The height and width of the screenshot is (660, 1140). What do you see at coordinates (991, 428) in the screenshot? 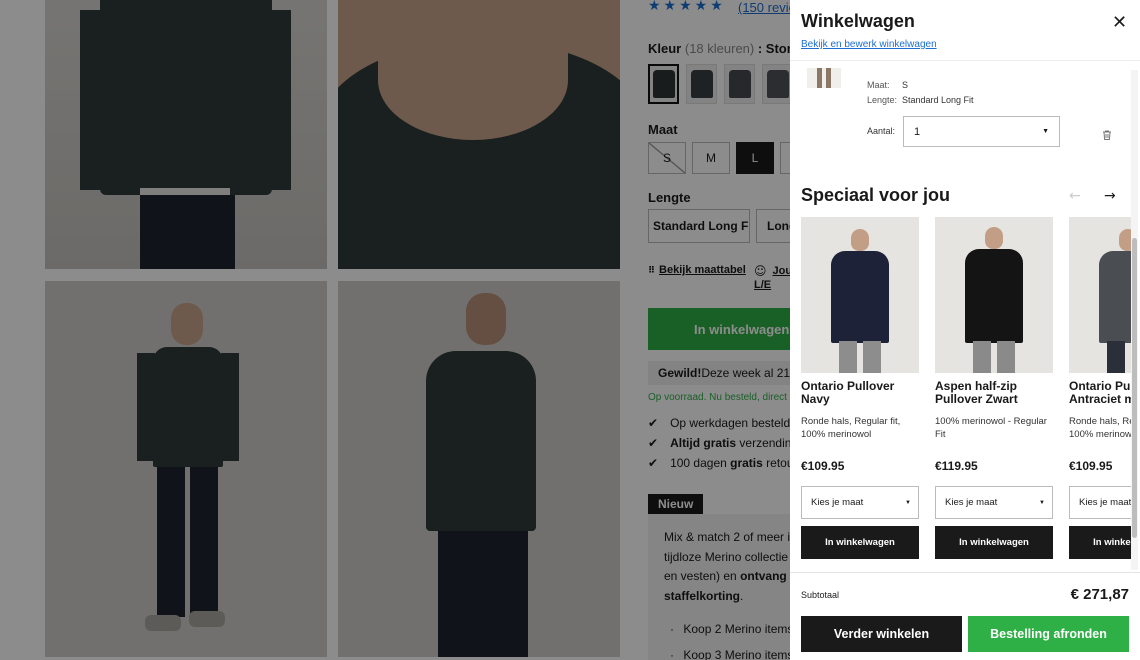
I see `product-description: 100% merinowol - Regular Fit` at bounding box center [991, 428].